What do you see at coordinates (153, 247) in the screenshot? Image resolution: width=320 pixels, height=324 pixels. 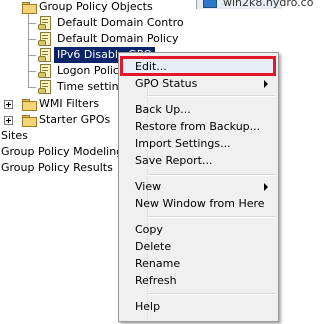 I see `menu-item-delete: Delete` at bounding box center [153, 247].